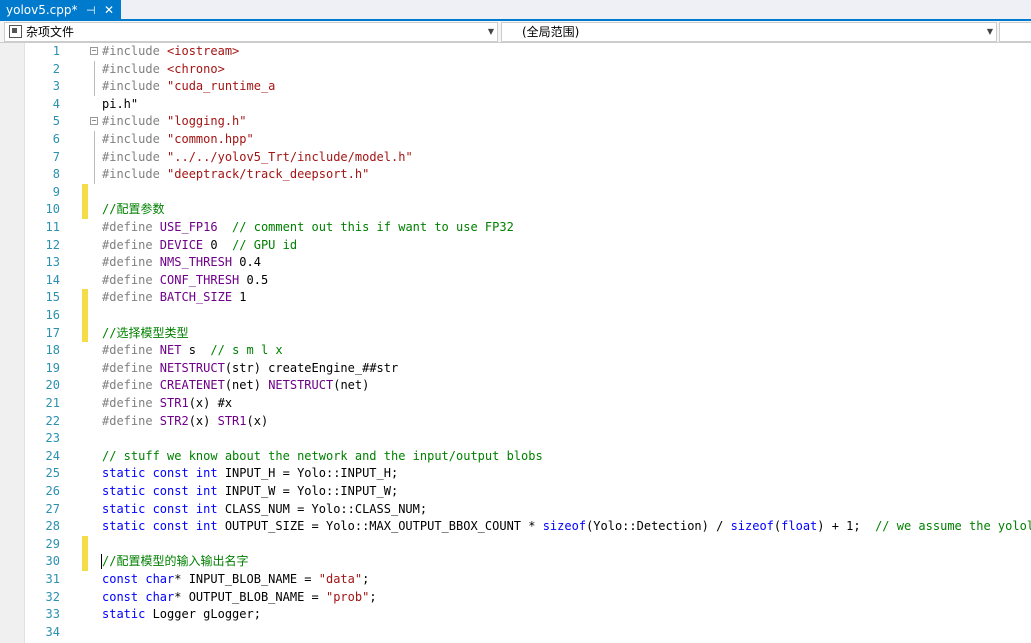  Describe the element at coordinates (109, 10) in the screenshot. I see `close-icon: ✕` at that location.